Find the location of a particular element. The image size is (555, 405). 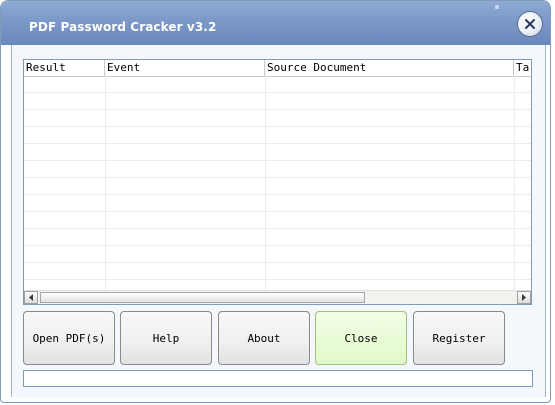

register-button: Register is located at coordinates (459, 338).